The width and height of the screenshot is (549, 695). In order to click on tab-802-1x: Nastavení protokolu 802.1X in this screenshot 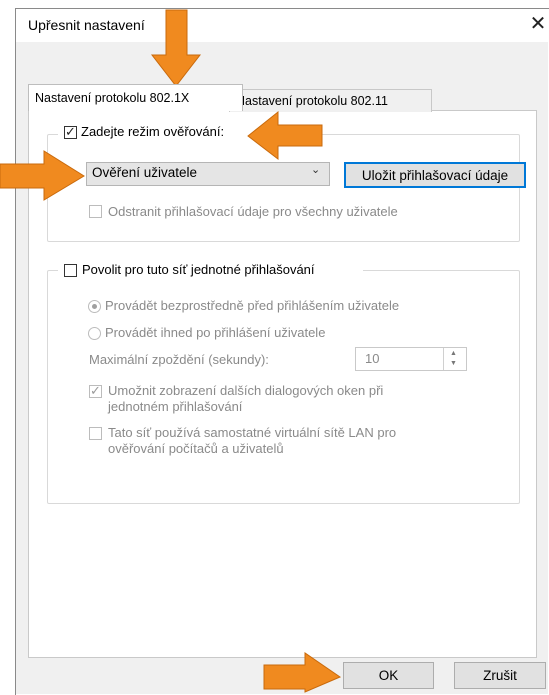, I will do `click(135, 97)`.